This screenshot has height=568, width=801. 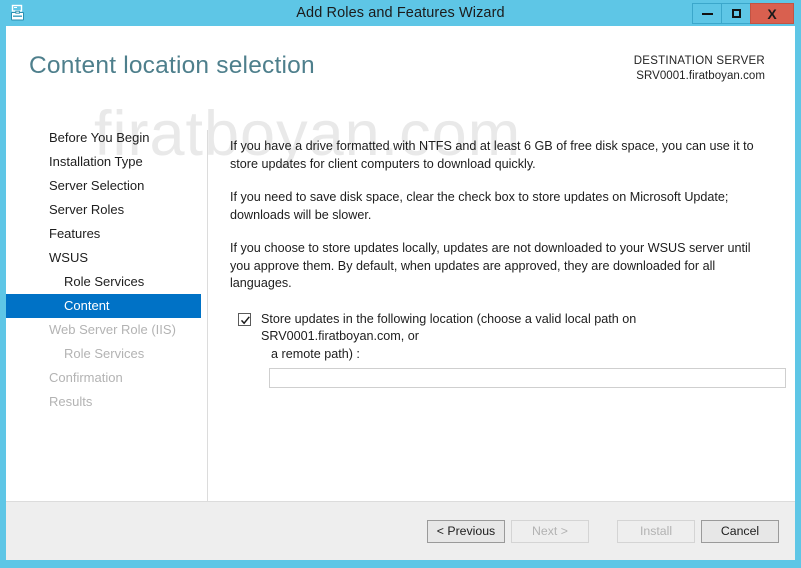 What do you see at coordinates (86, 377) in the screenshot?
I see `sidebar-item-confirmation: Confirmation` at bounding box center [86, 377].